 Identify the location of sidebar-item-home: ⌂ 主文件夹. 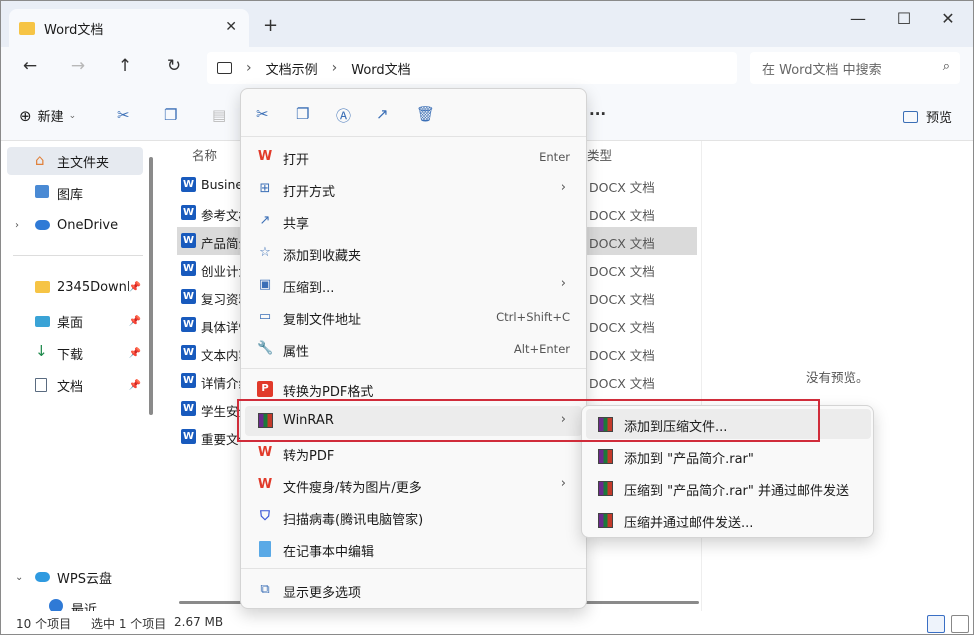
(75, 161).